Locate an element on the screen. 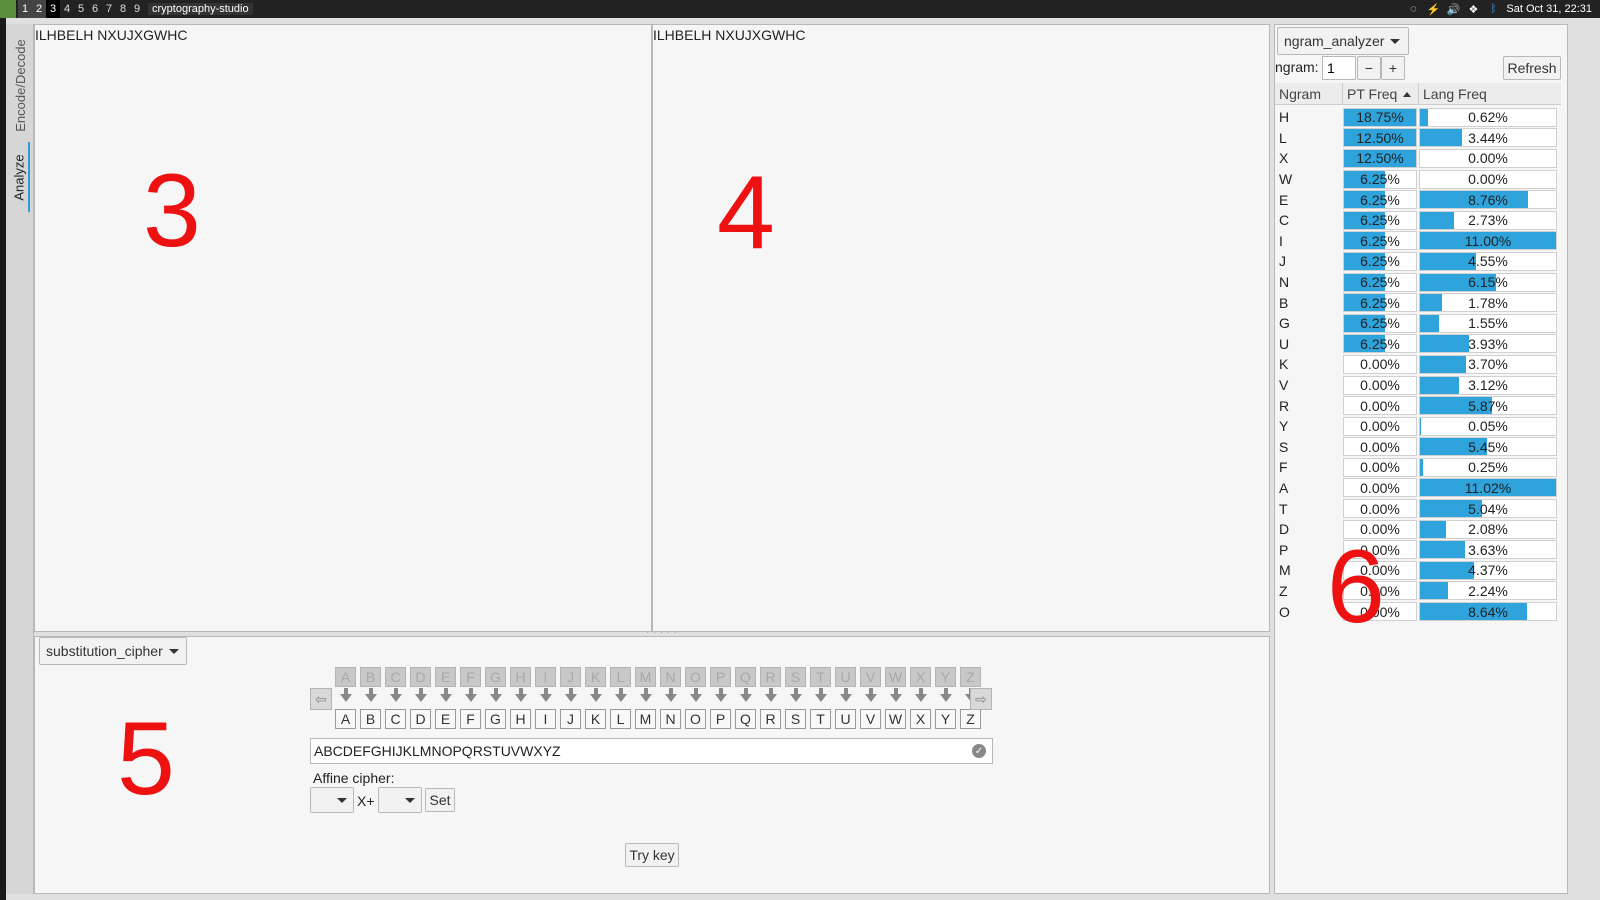  key-letter: M is located at coordinates (645, 719).